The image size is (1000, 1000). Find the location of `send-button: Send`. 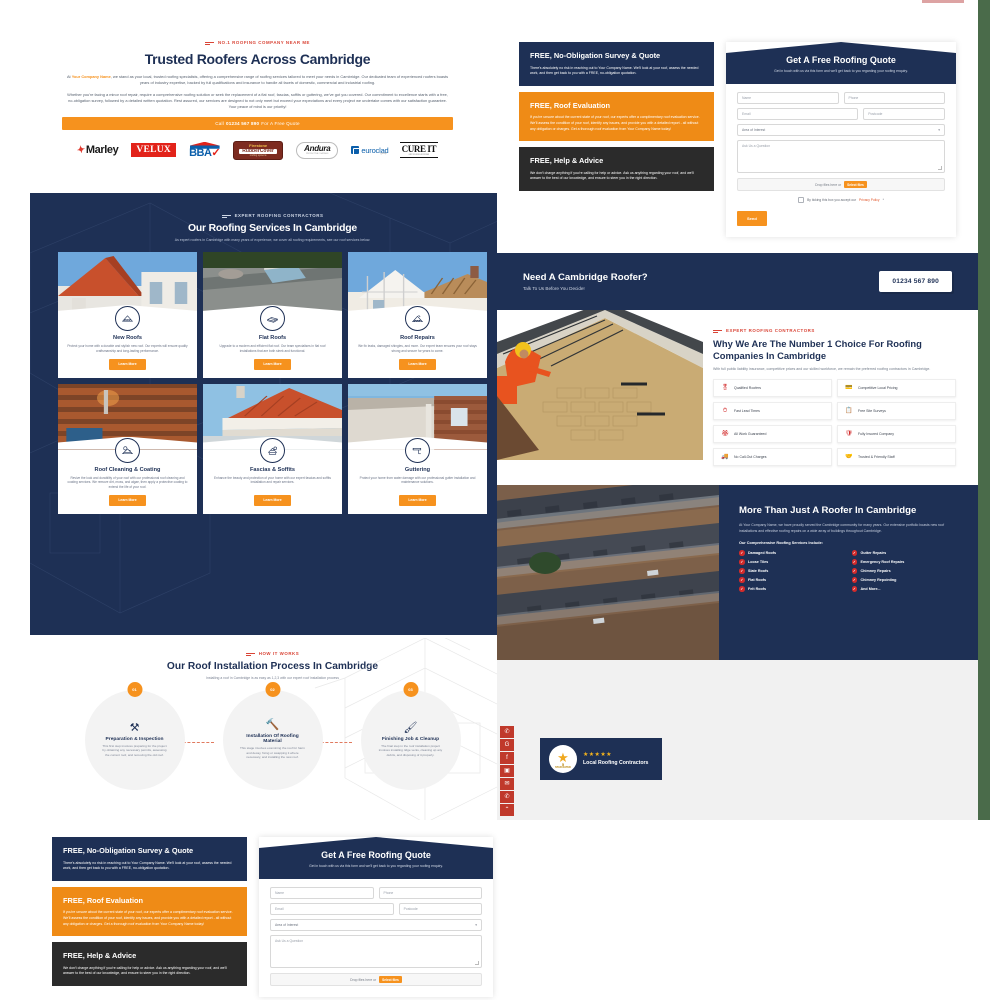

send-button: Send is located at coordinates (752, 219).